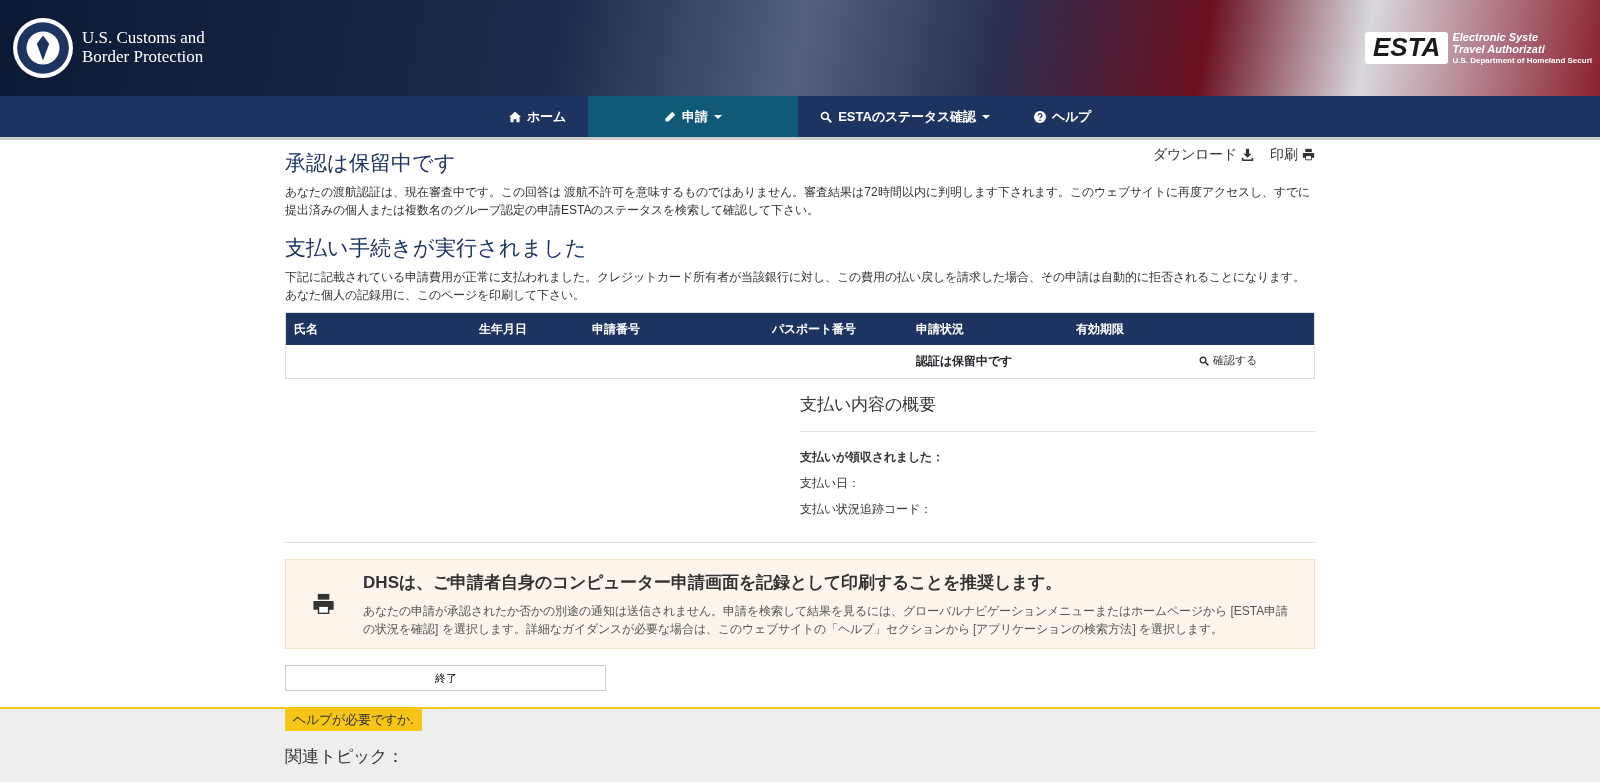 Image resolution: width=1600 pixels, height=782 pixels. What do you see at coordinates (1203, 154) in the screenshot?
I see `action-link: ダウンロード` at bounding box center [1203, 154].